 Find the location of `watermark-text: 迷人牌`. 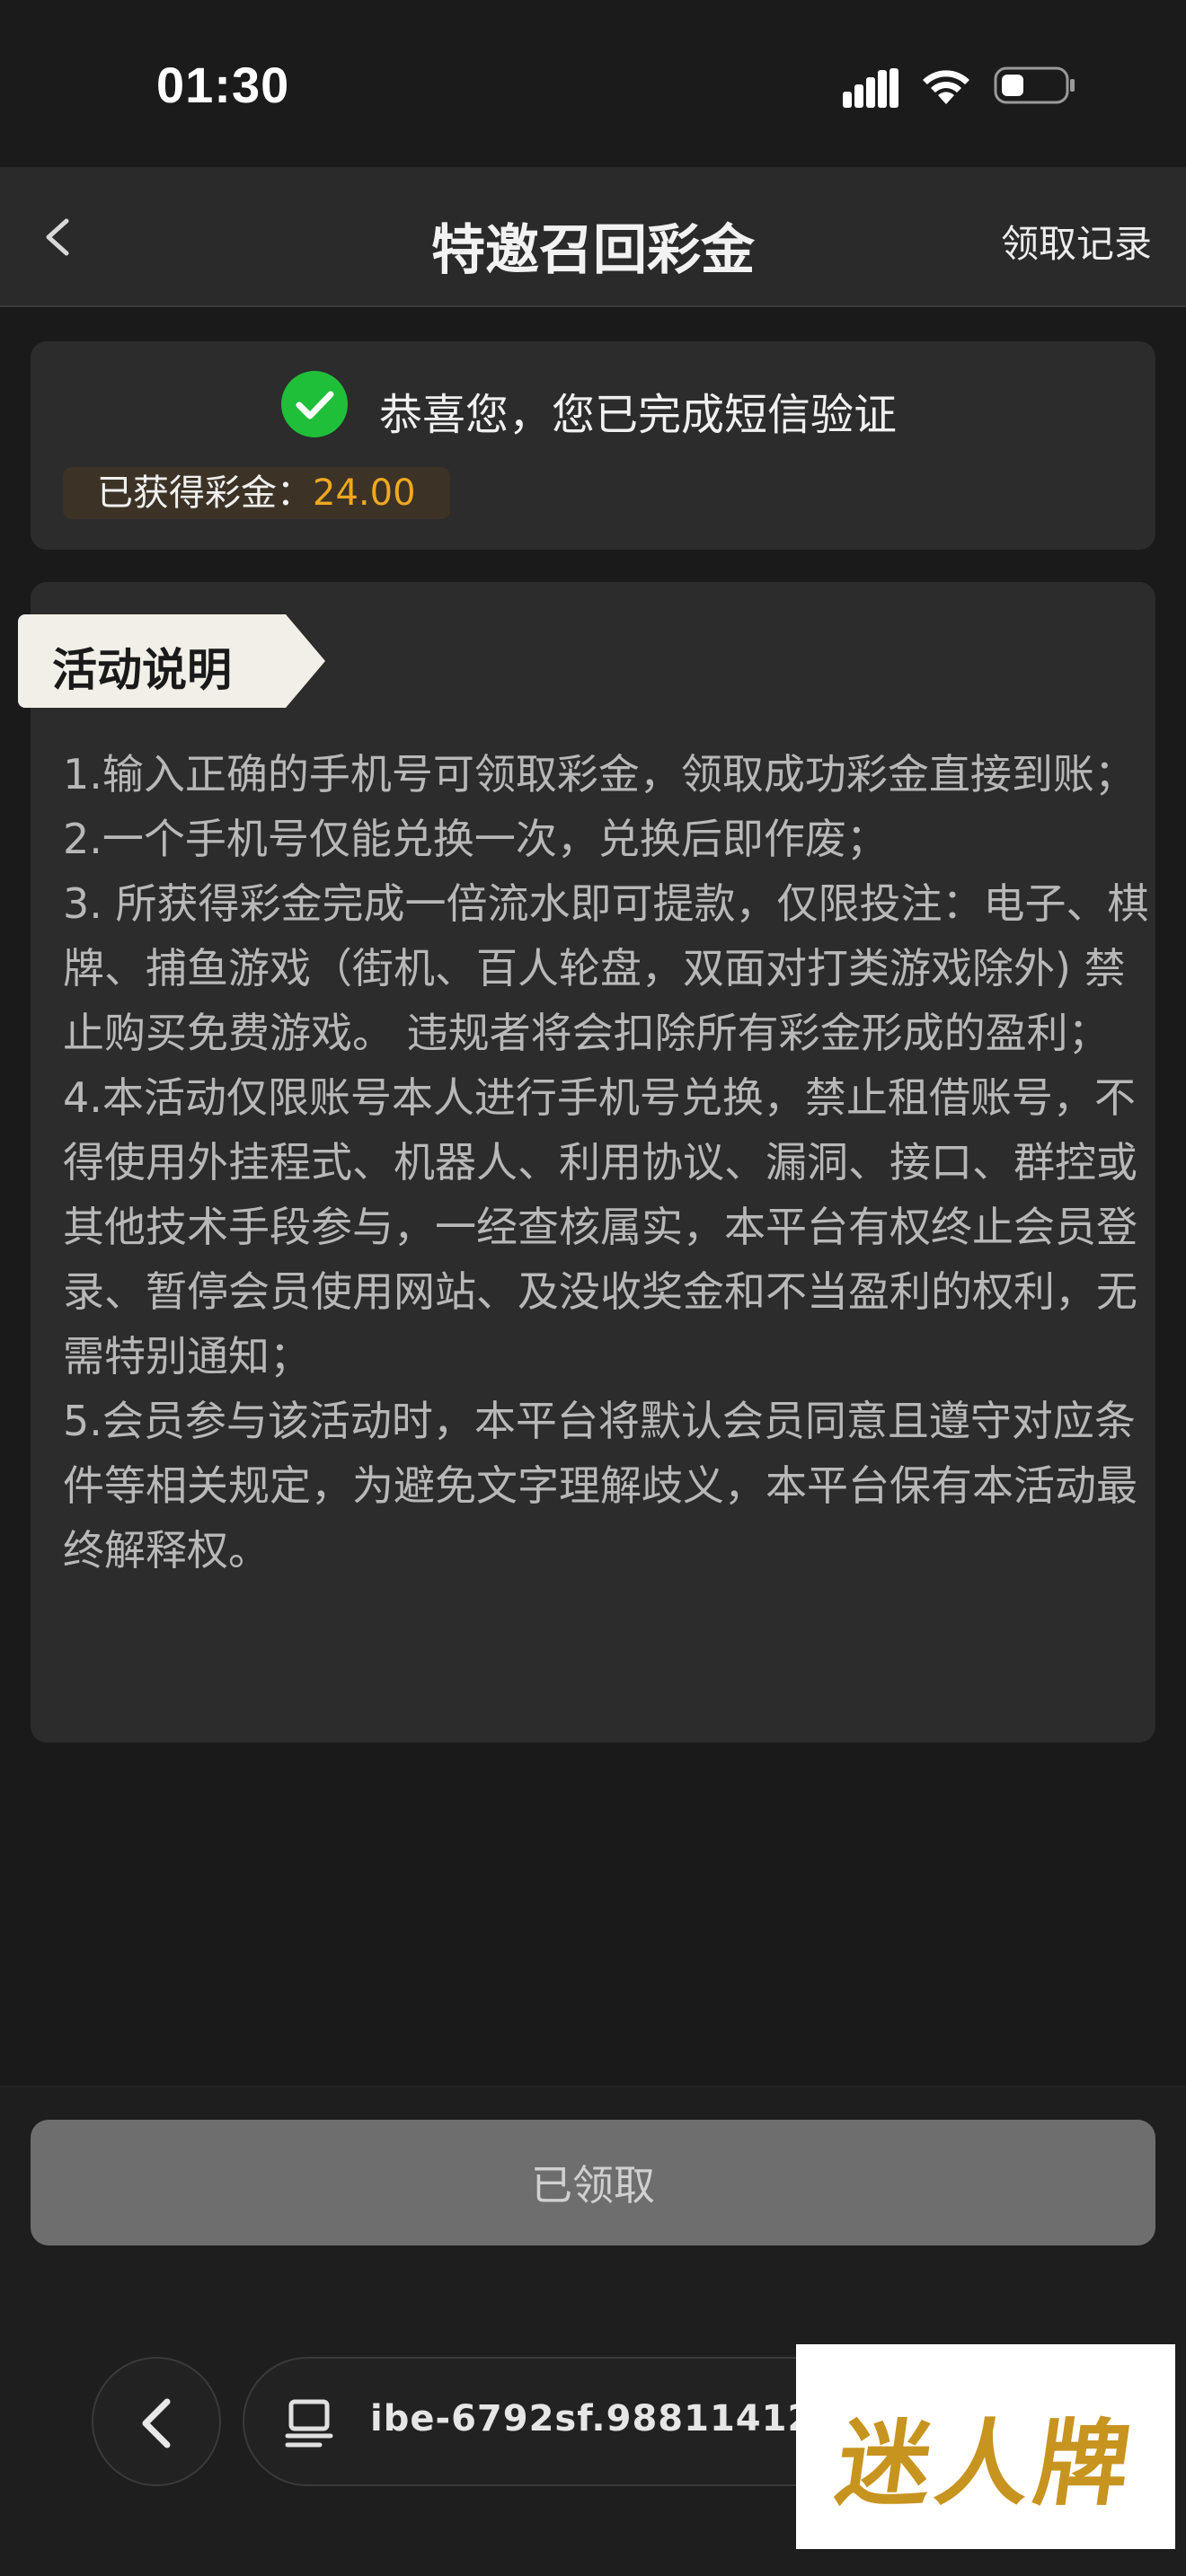

watermark-text: 迷人牌 is located at coordinates (986, 2463).